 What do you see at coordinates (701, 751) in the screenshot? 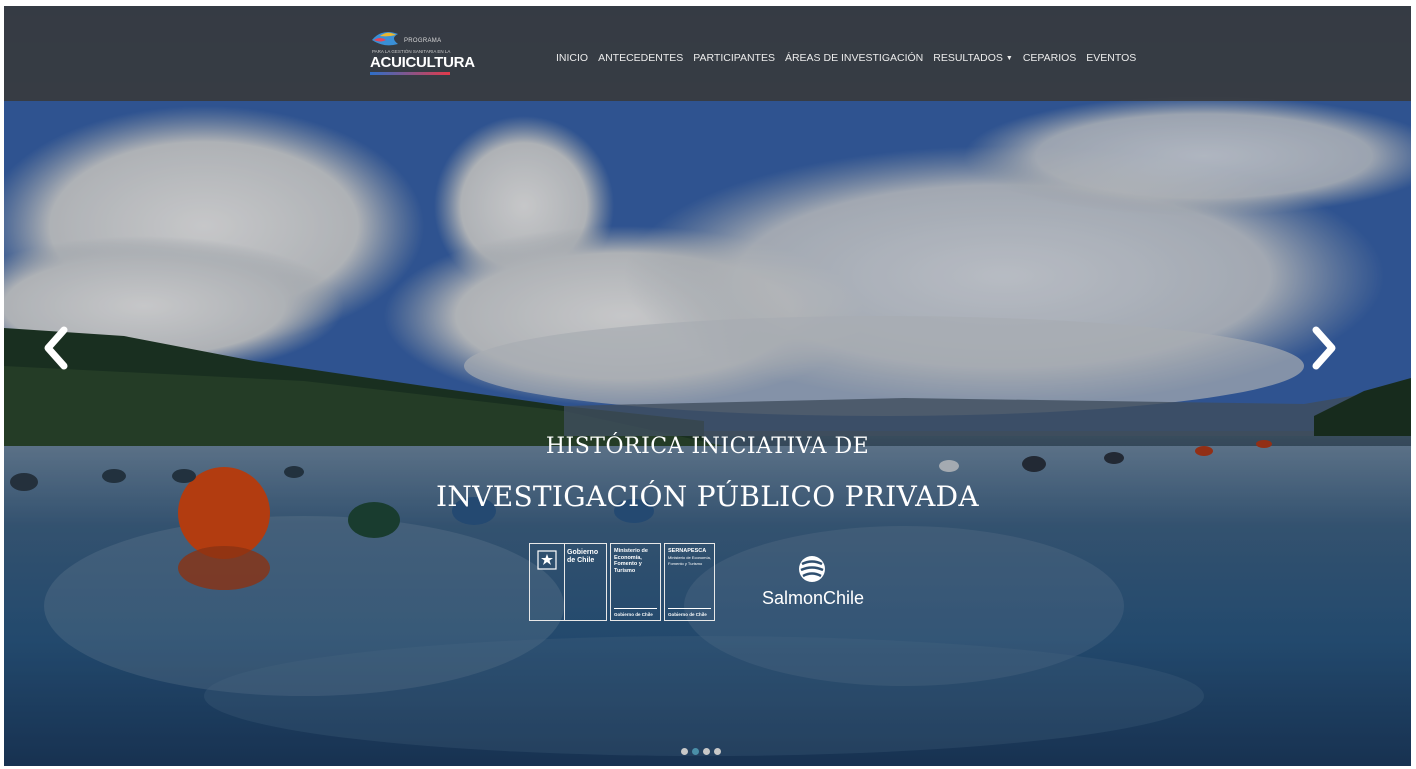
I see `slider-indicators` at bounding box center [701, 751].